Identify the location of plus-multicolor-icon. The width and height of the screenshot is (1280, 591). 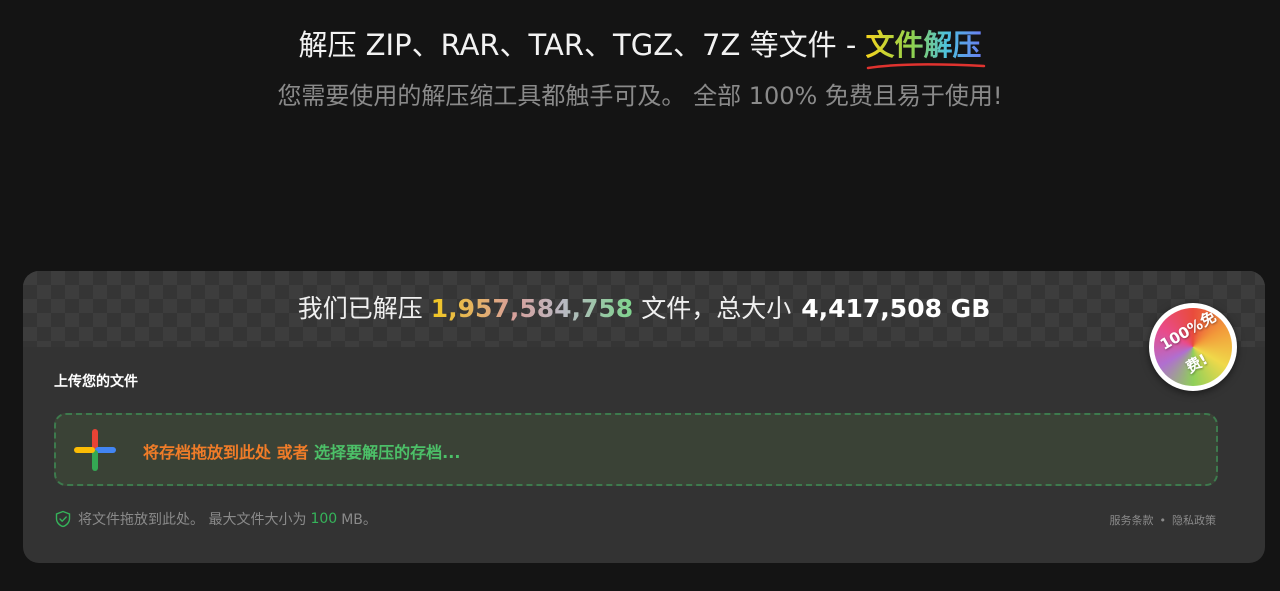
(95, 450).